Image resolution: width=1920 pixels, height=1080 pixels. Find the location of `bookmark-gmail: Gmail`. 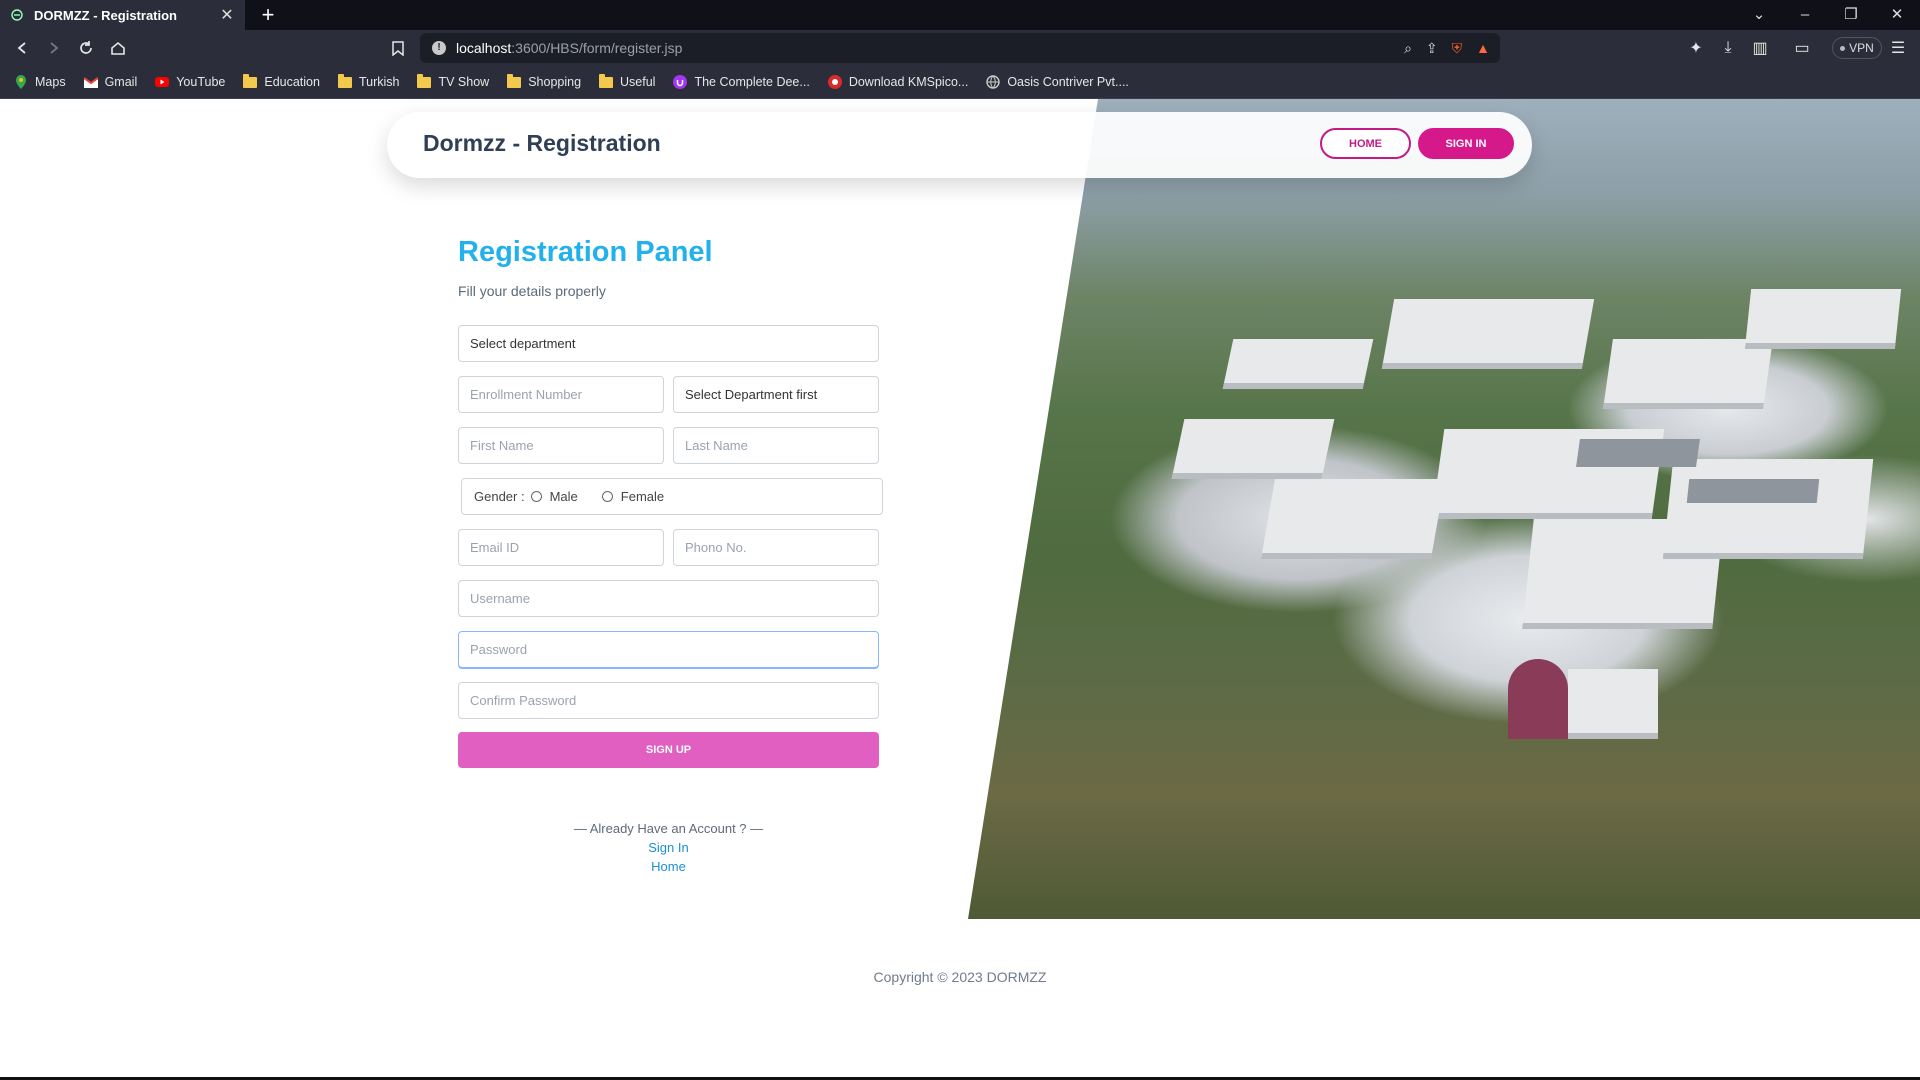

bookmark-gmail: Gmail is located at coordinates (110, 82).